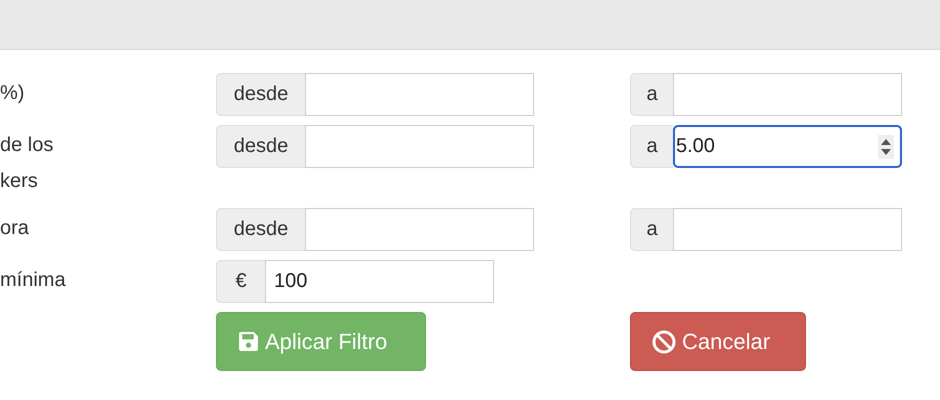  Describe the element at coordinates (33, 280) in the screenshot. I see `field-label: mínima` at that location.